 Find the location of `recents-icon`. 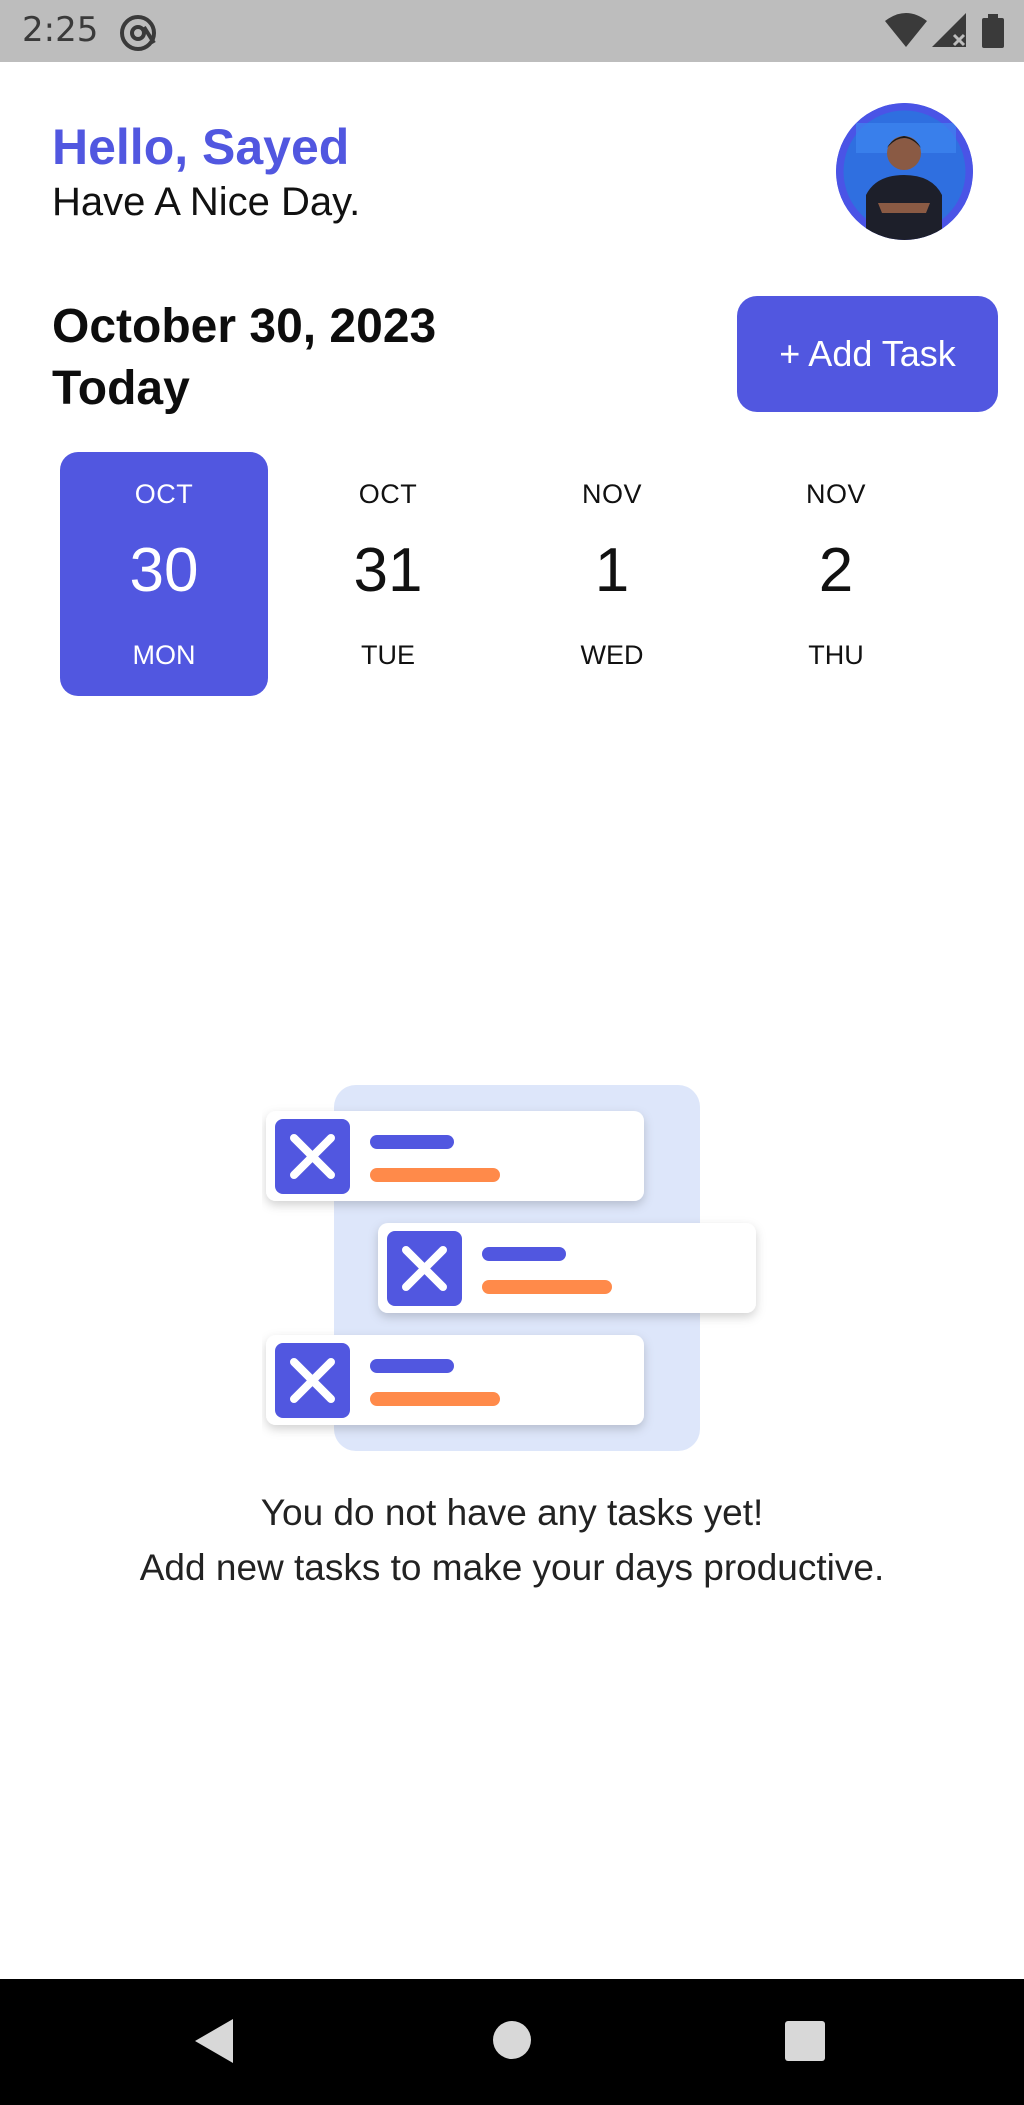

recents-icon is located at coordinates (805, 2043).